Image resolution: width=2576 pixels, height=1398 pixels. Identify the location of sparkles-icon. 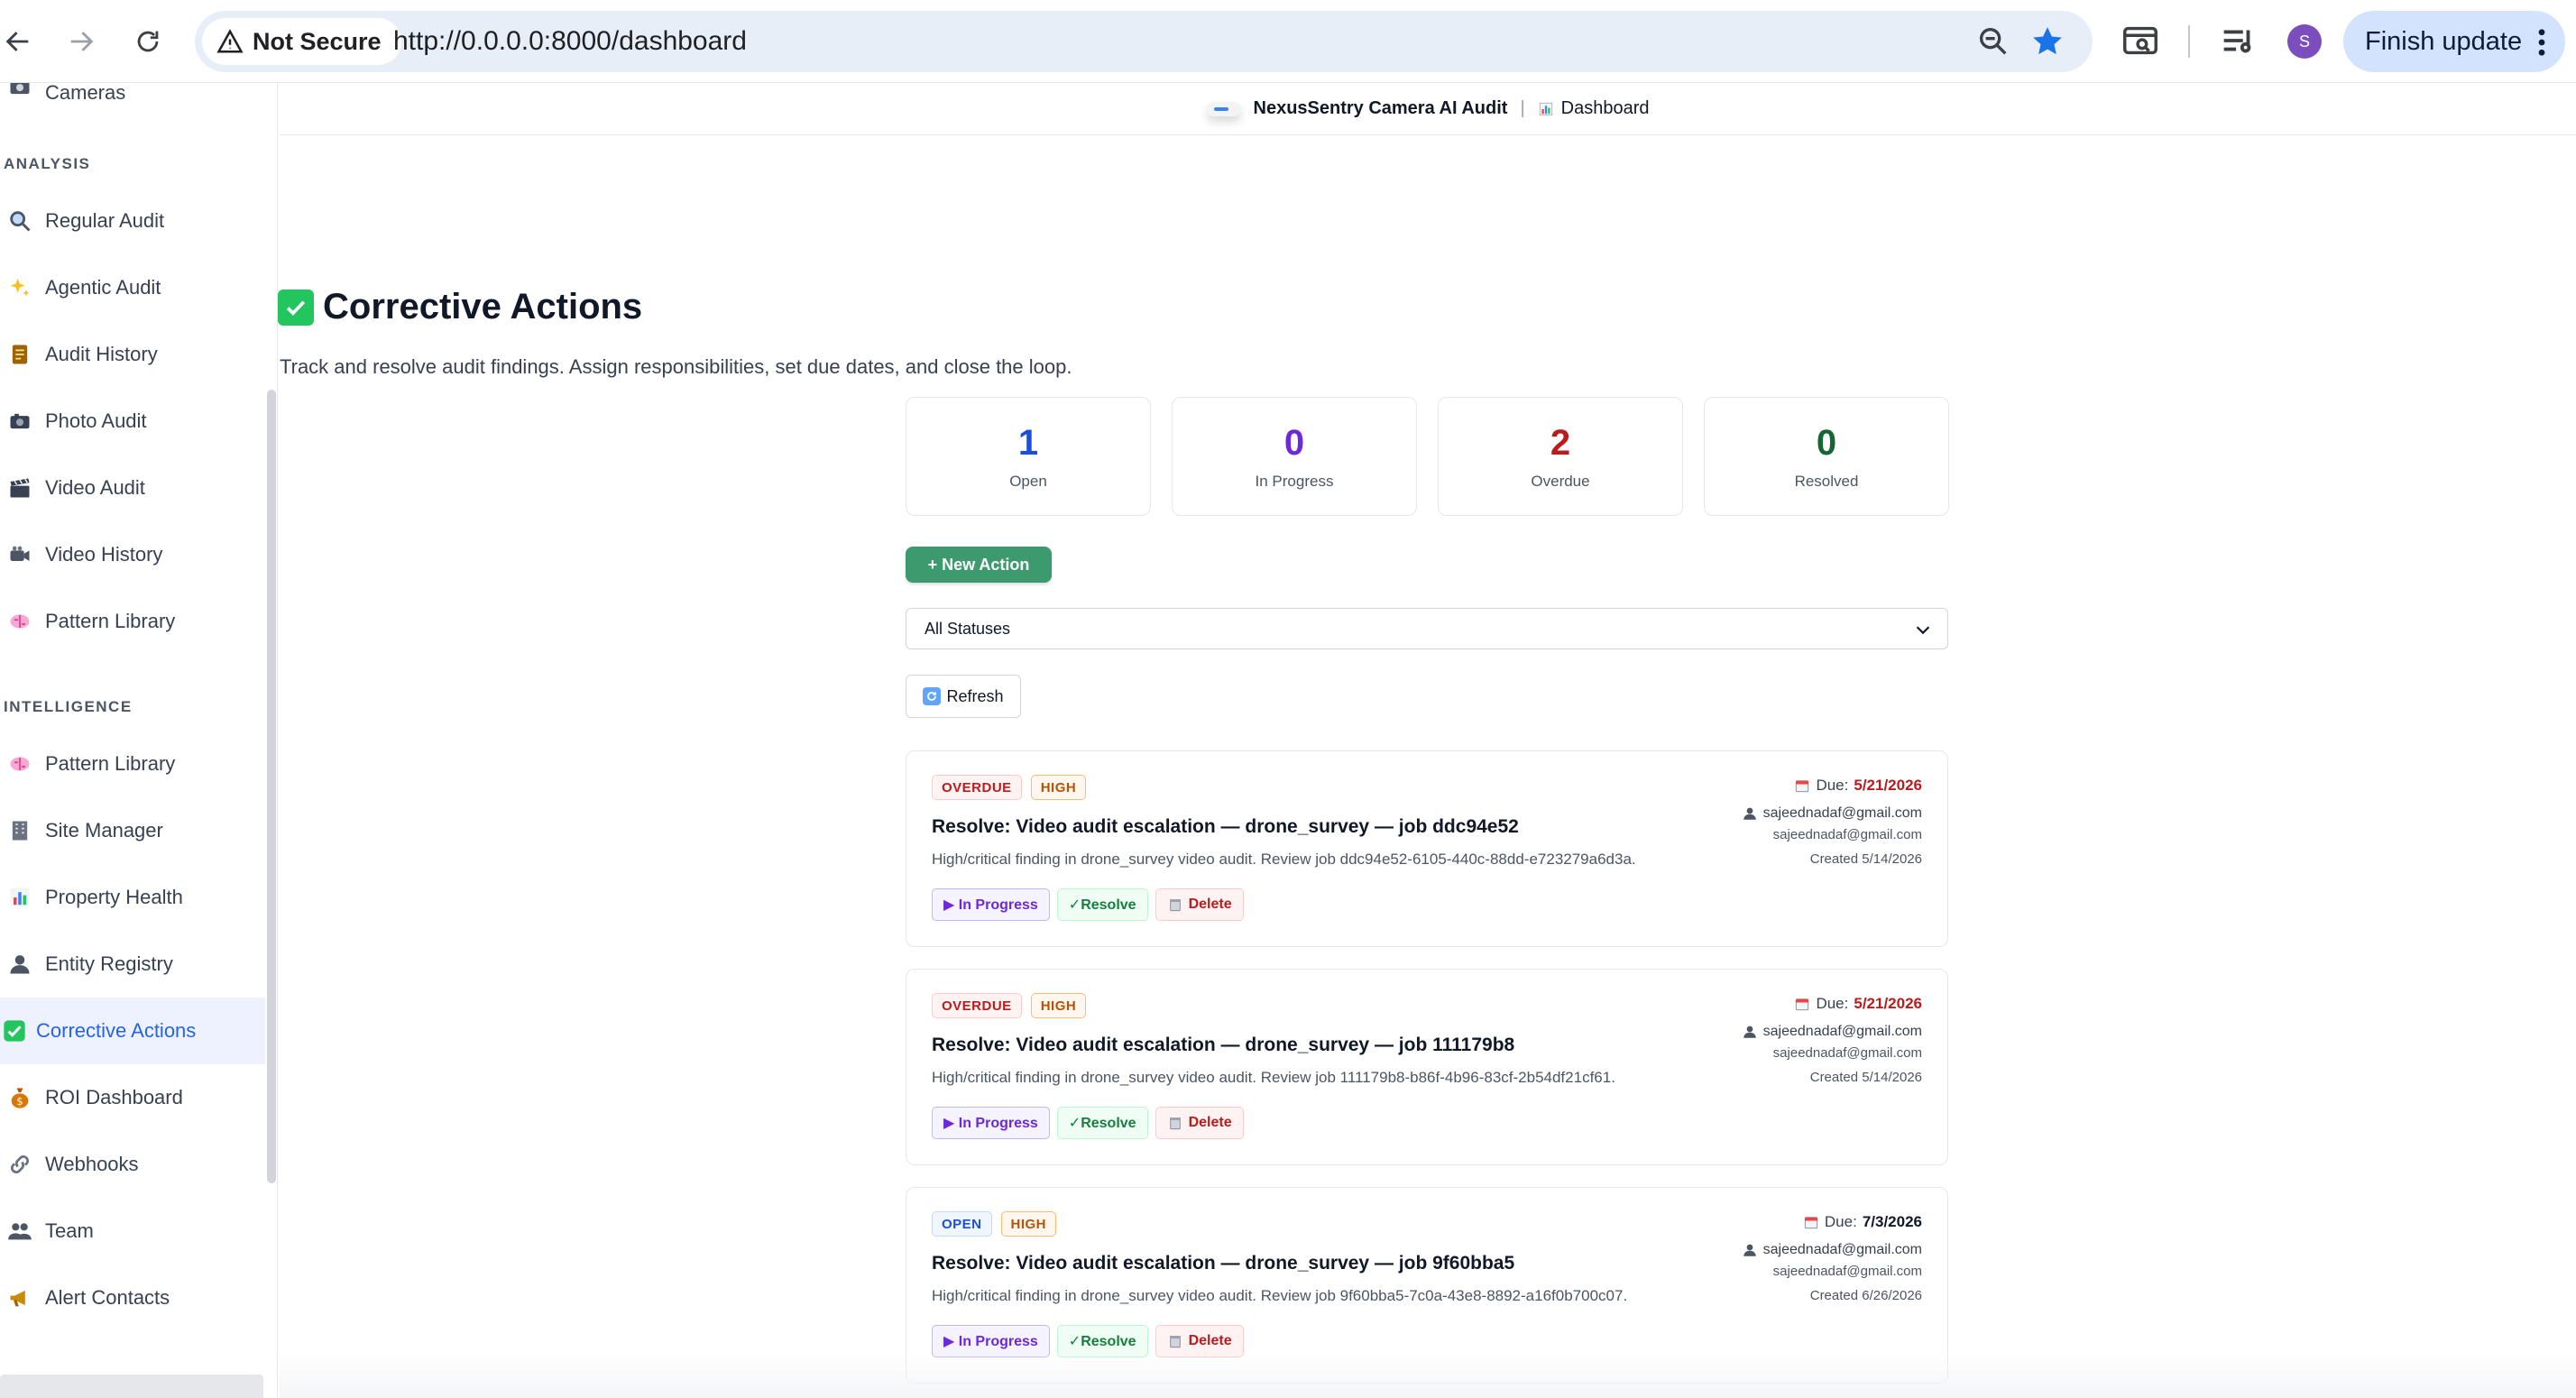
(19, 287).